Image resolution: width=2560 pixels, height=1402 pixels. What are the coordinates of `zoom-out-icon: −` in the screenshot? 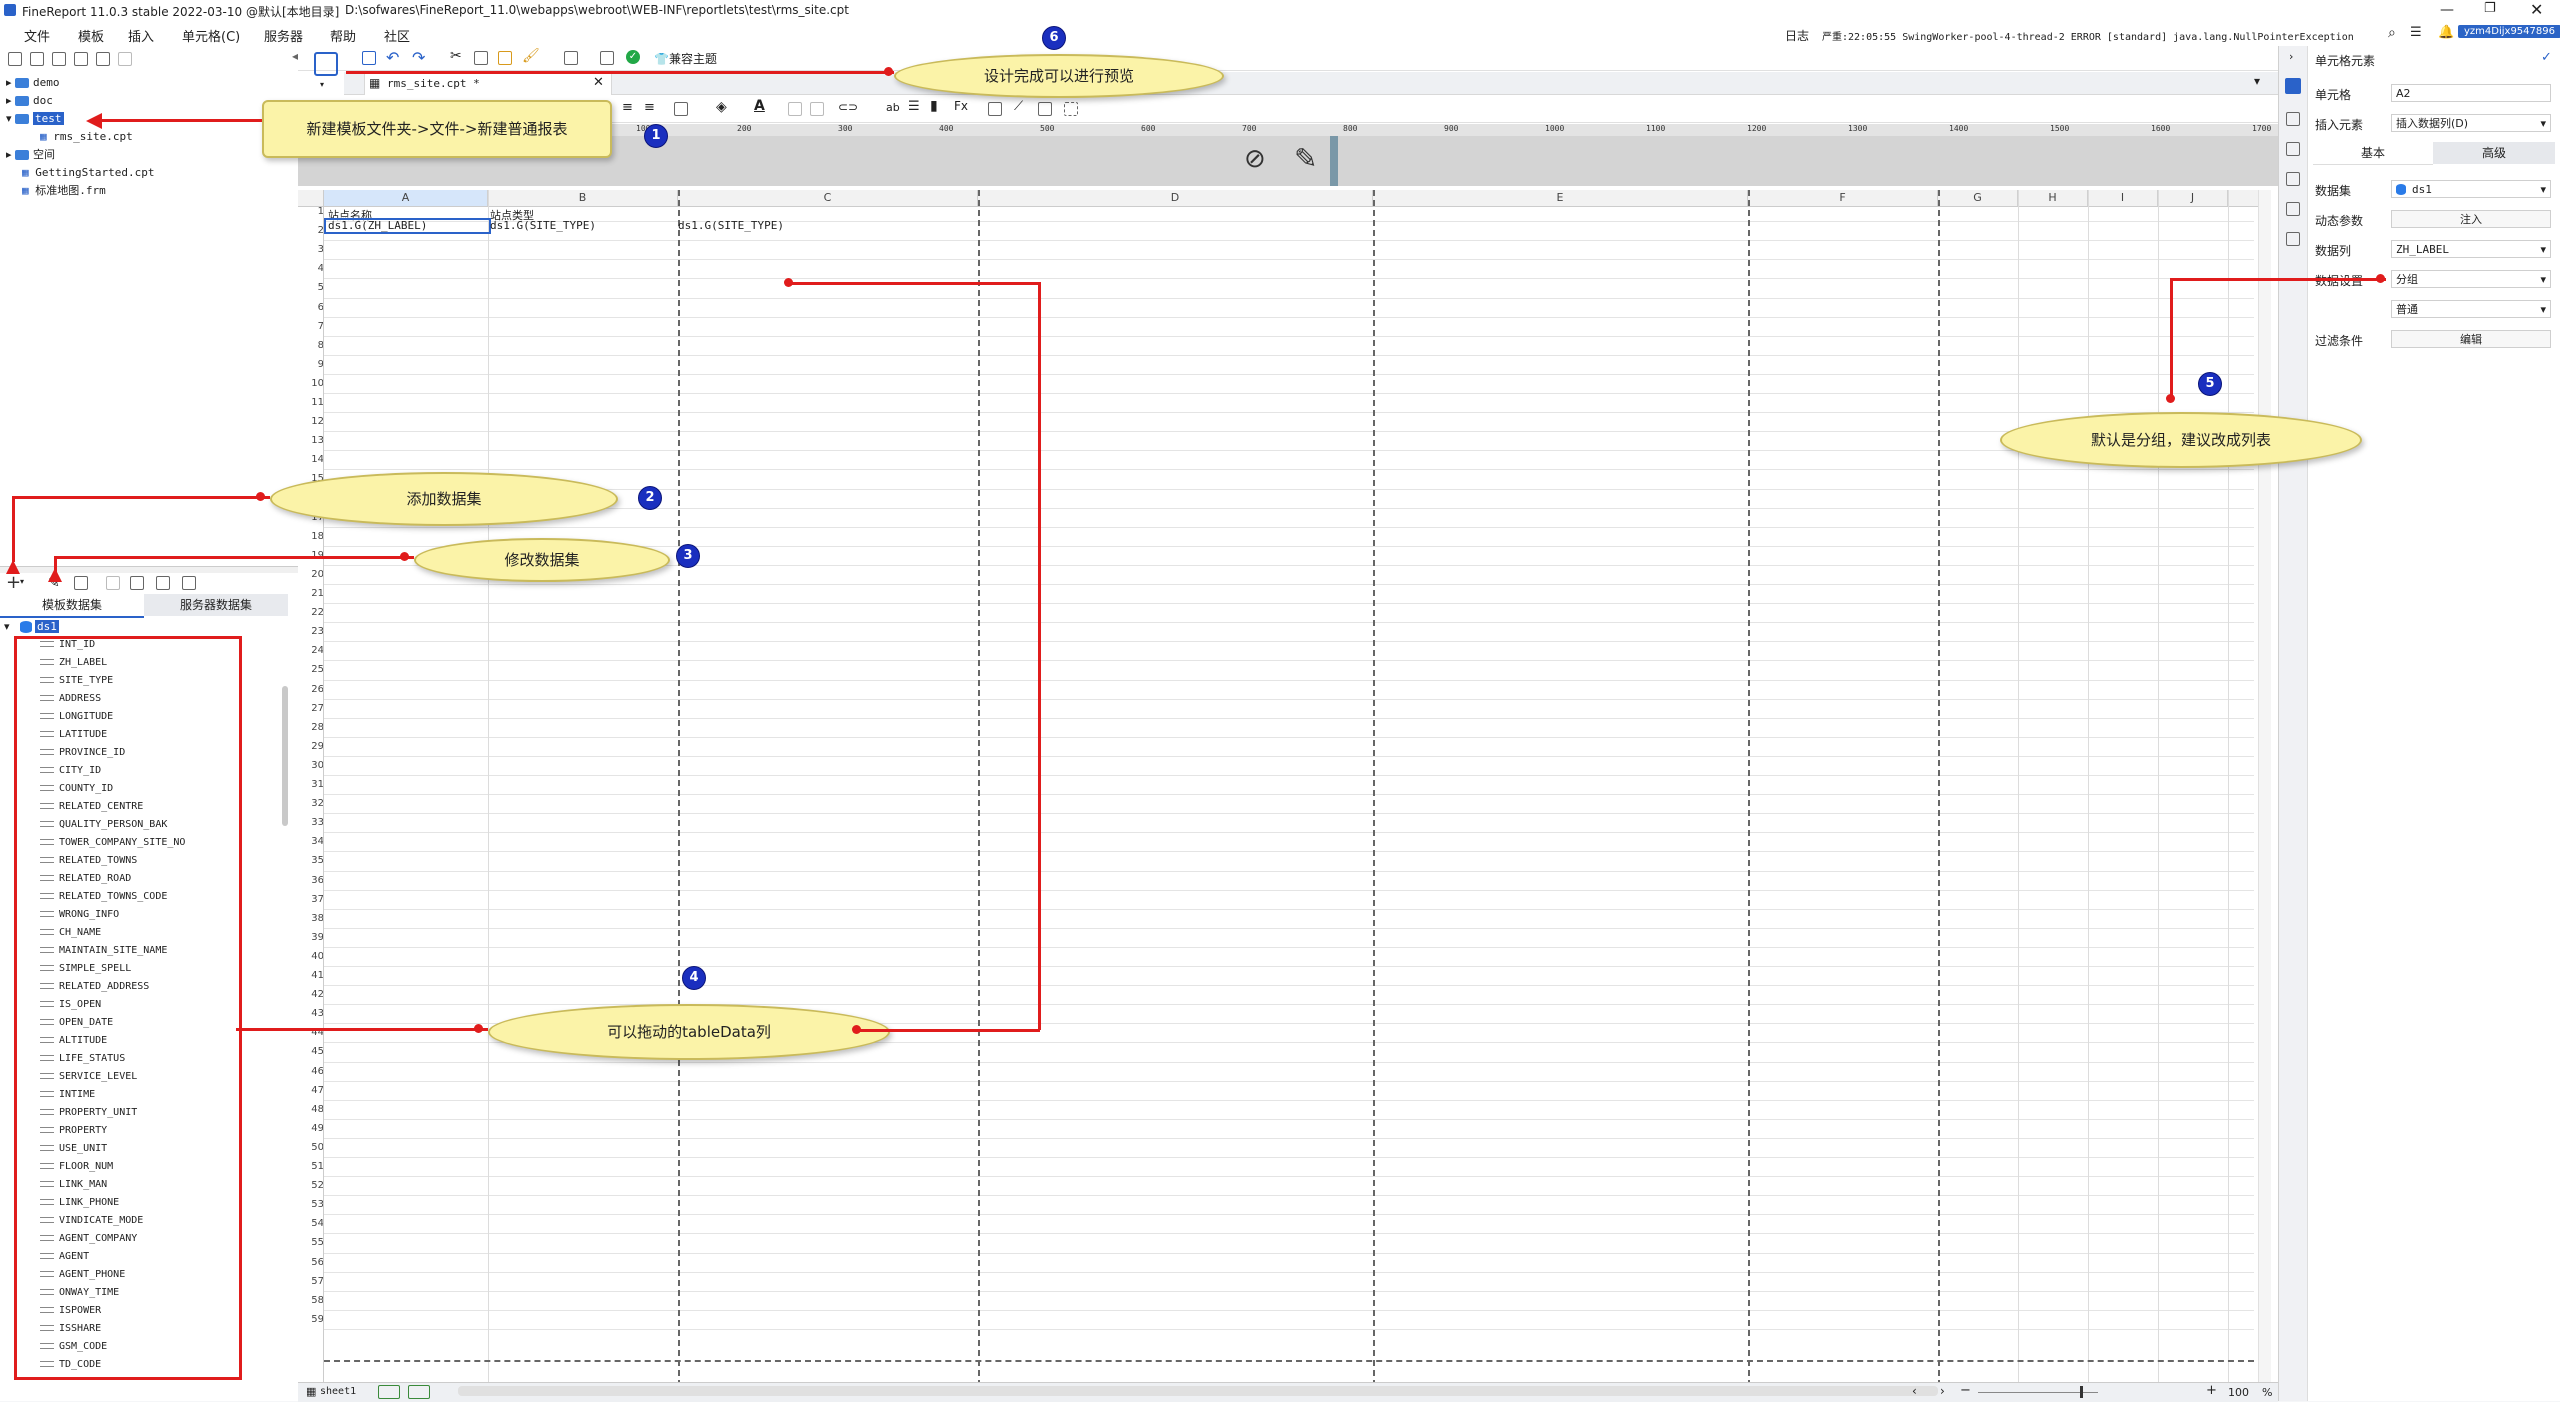 It's located at (1965, 1390).